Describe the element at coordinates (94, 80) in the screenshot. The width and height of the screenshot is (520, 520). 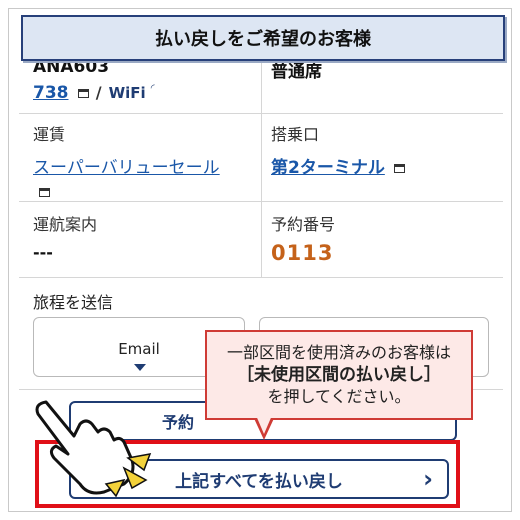
I see `flight-info: ANA603 738 / WiFi ◜` at that location.